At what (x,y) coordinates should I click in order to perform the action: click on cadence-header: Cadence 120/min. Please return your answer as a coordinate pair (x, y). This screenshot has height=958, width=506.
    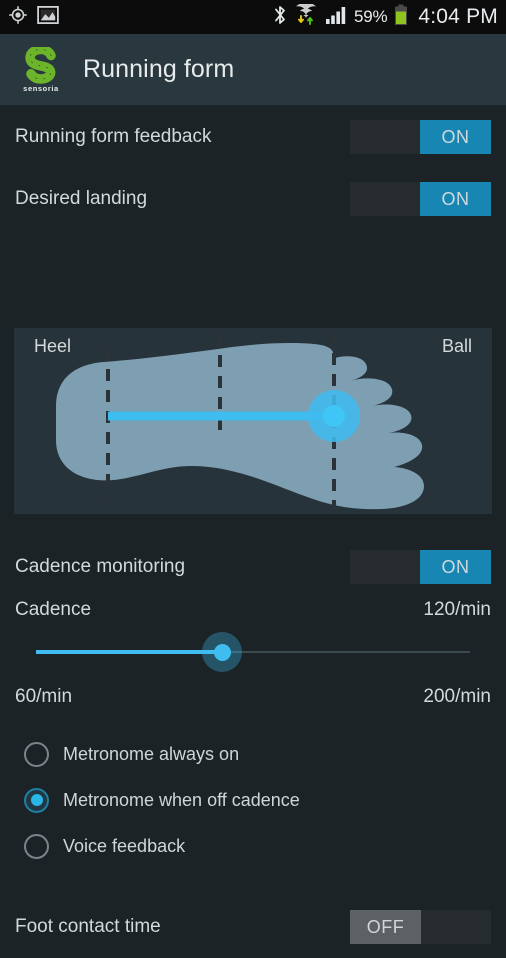
    Looking at the image, I should click on (253, 610).